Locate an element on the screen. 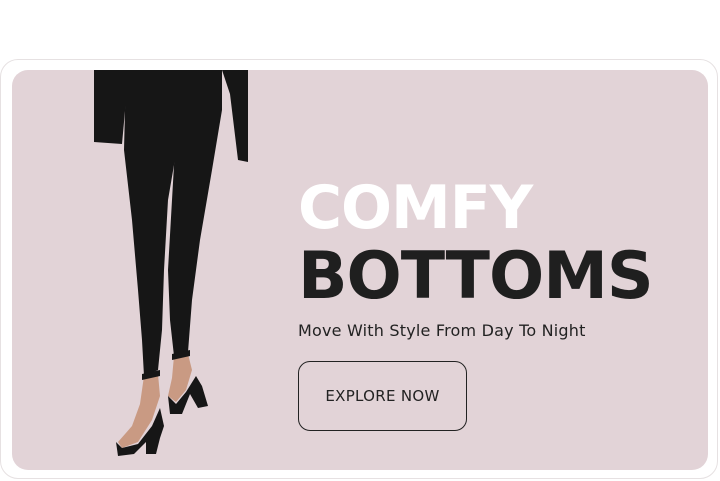 The width and height of the screenshot is (720, 481). headline-line-1: COMFY is located at coordinates (415, 208).